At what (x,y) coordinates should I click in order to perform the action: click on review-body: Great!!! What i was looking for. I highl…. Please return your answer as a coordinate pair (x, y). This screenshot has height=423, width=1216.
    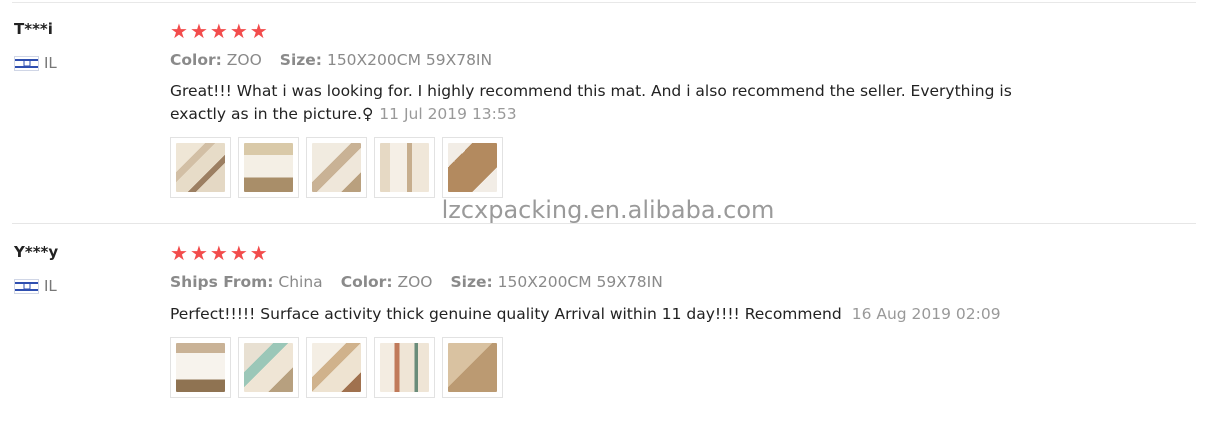
    Looking at the image, I should click on (591, 102).